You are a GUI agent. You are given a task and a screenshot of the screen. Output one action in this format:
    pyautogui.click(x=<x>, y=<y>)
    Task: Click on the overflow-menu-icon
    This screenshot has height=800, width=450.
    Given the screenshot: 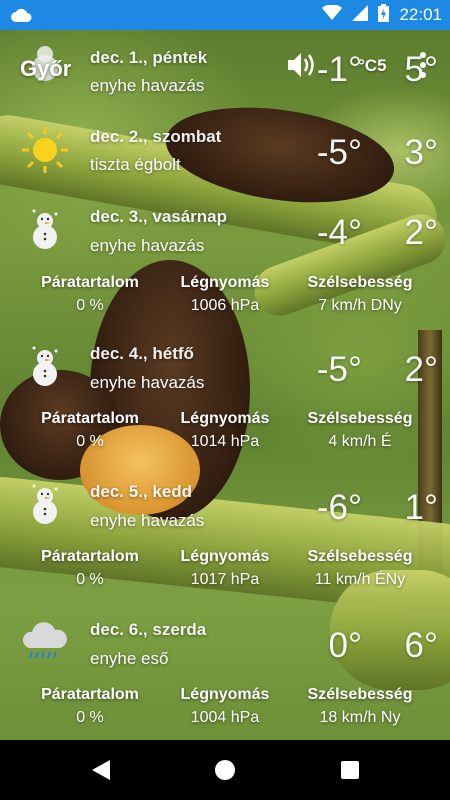 What is the action you would take?
    pyautogui.click(x=423, y=67)
    